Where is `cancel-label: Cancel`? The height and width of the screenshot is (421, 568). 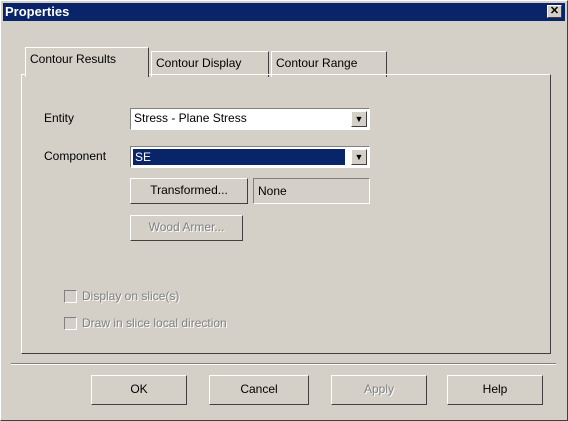
cancel-label: Cancel is located at coordinates (259, 389).